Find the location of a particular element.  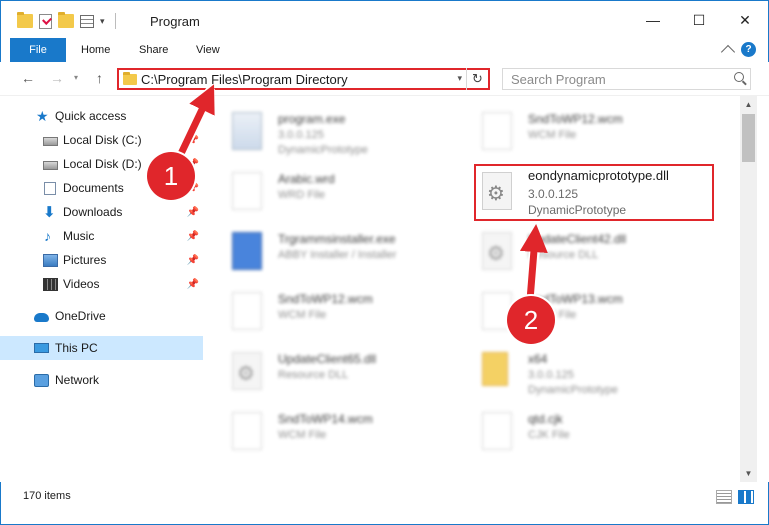

step-badge-1: 1 is located at coordinates (171, 176).